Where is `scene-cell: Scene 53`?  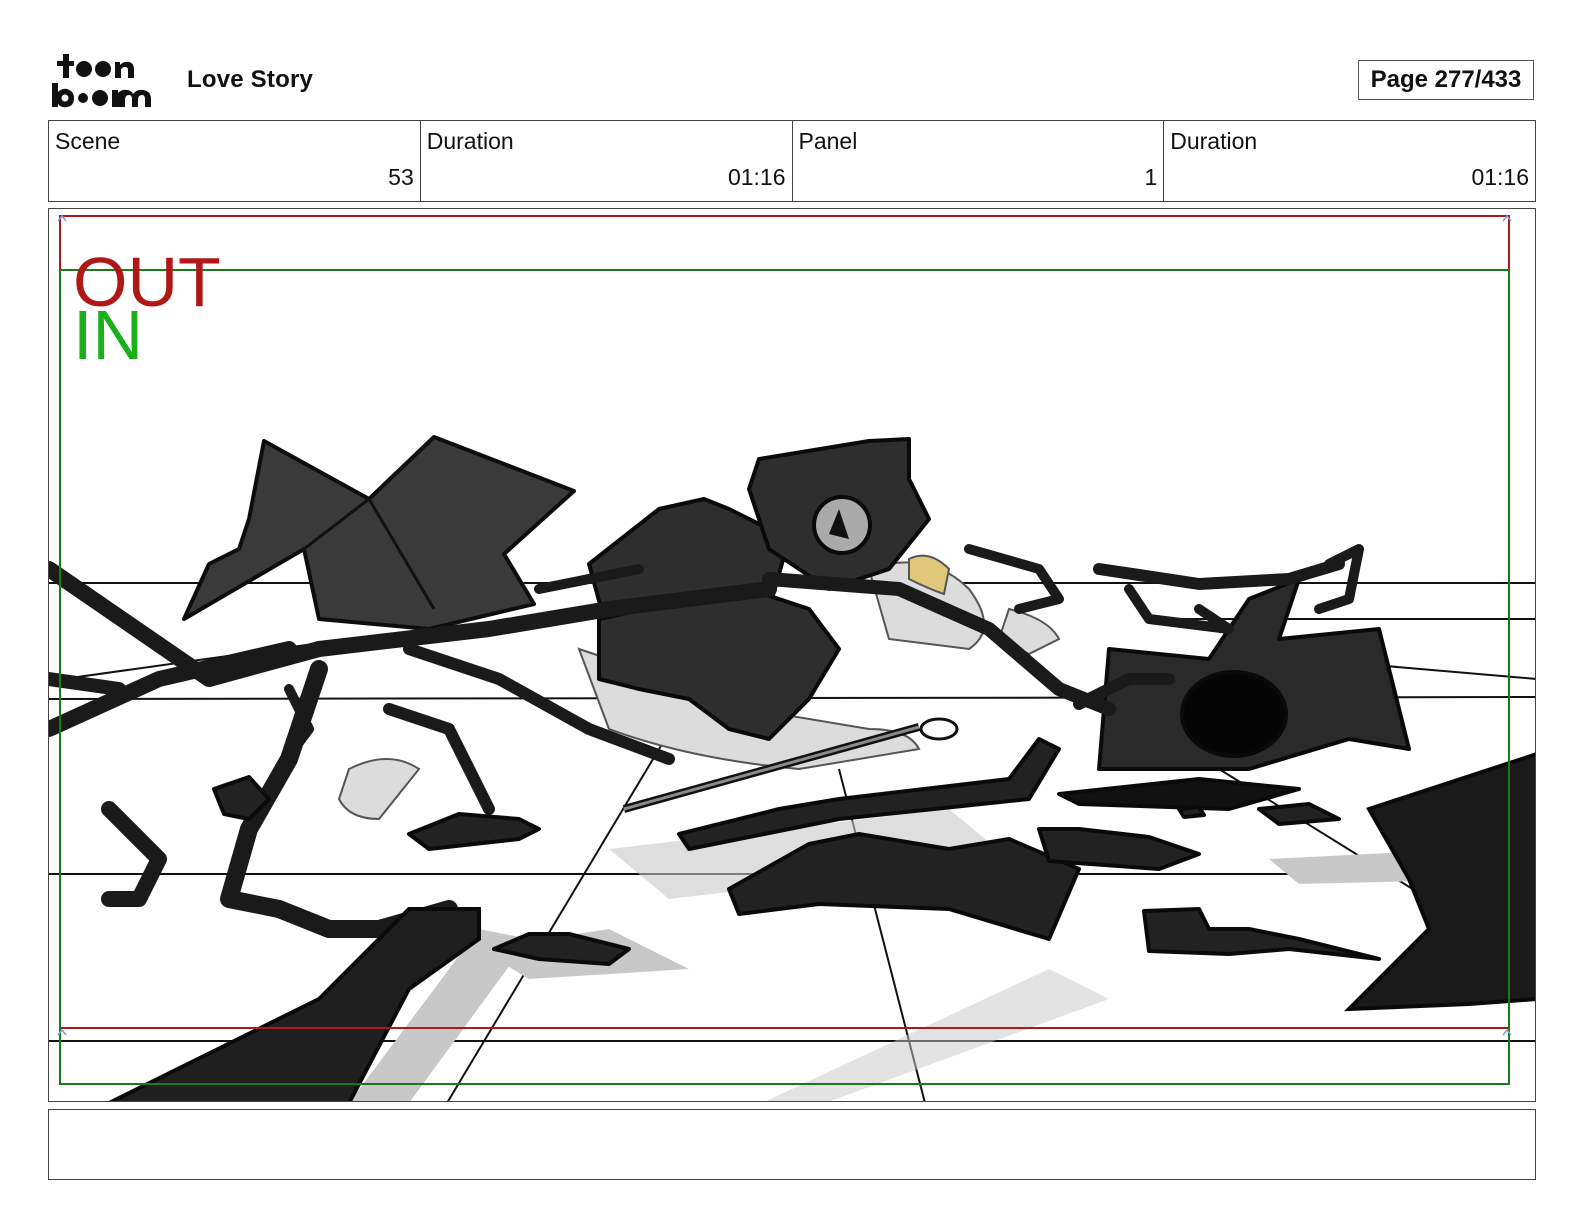
scene-cell: Scene 53 is located at coordinates (235, 161).